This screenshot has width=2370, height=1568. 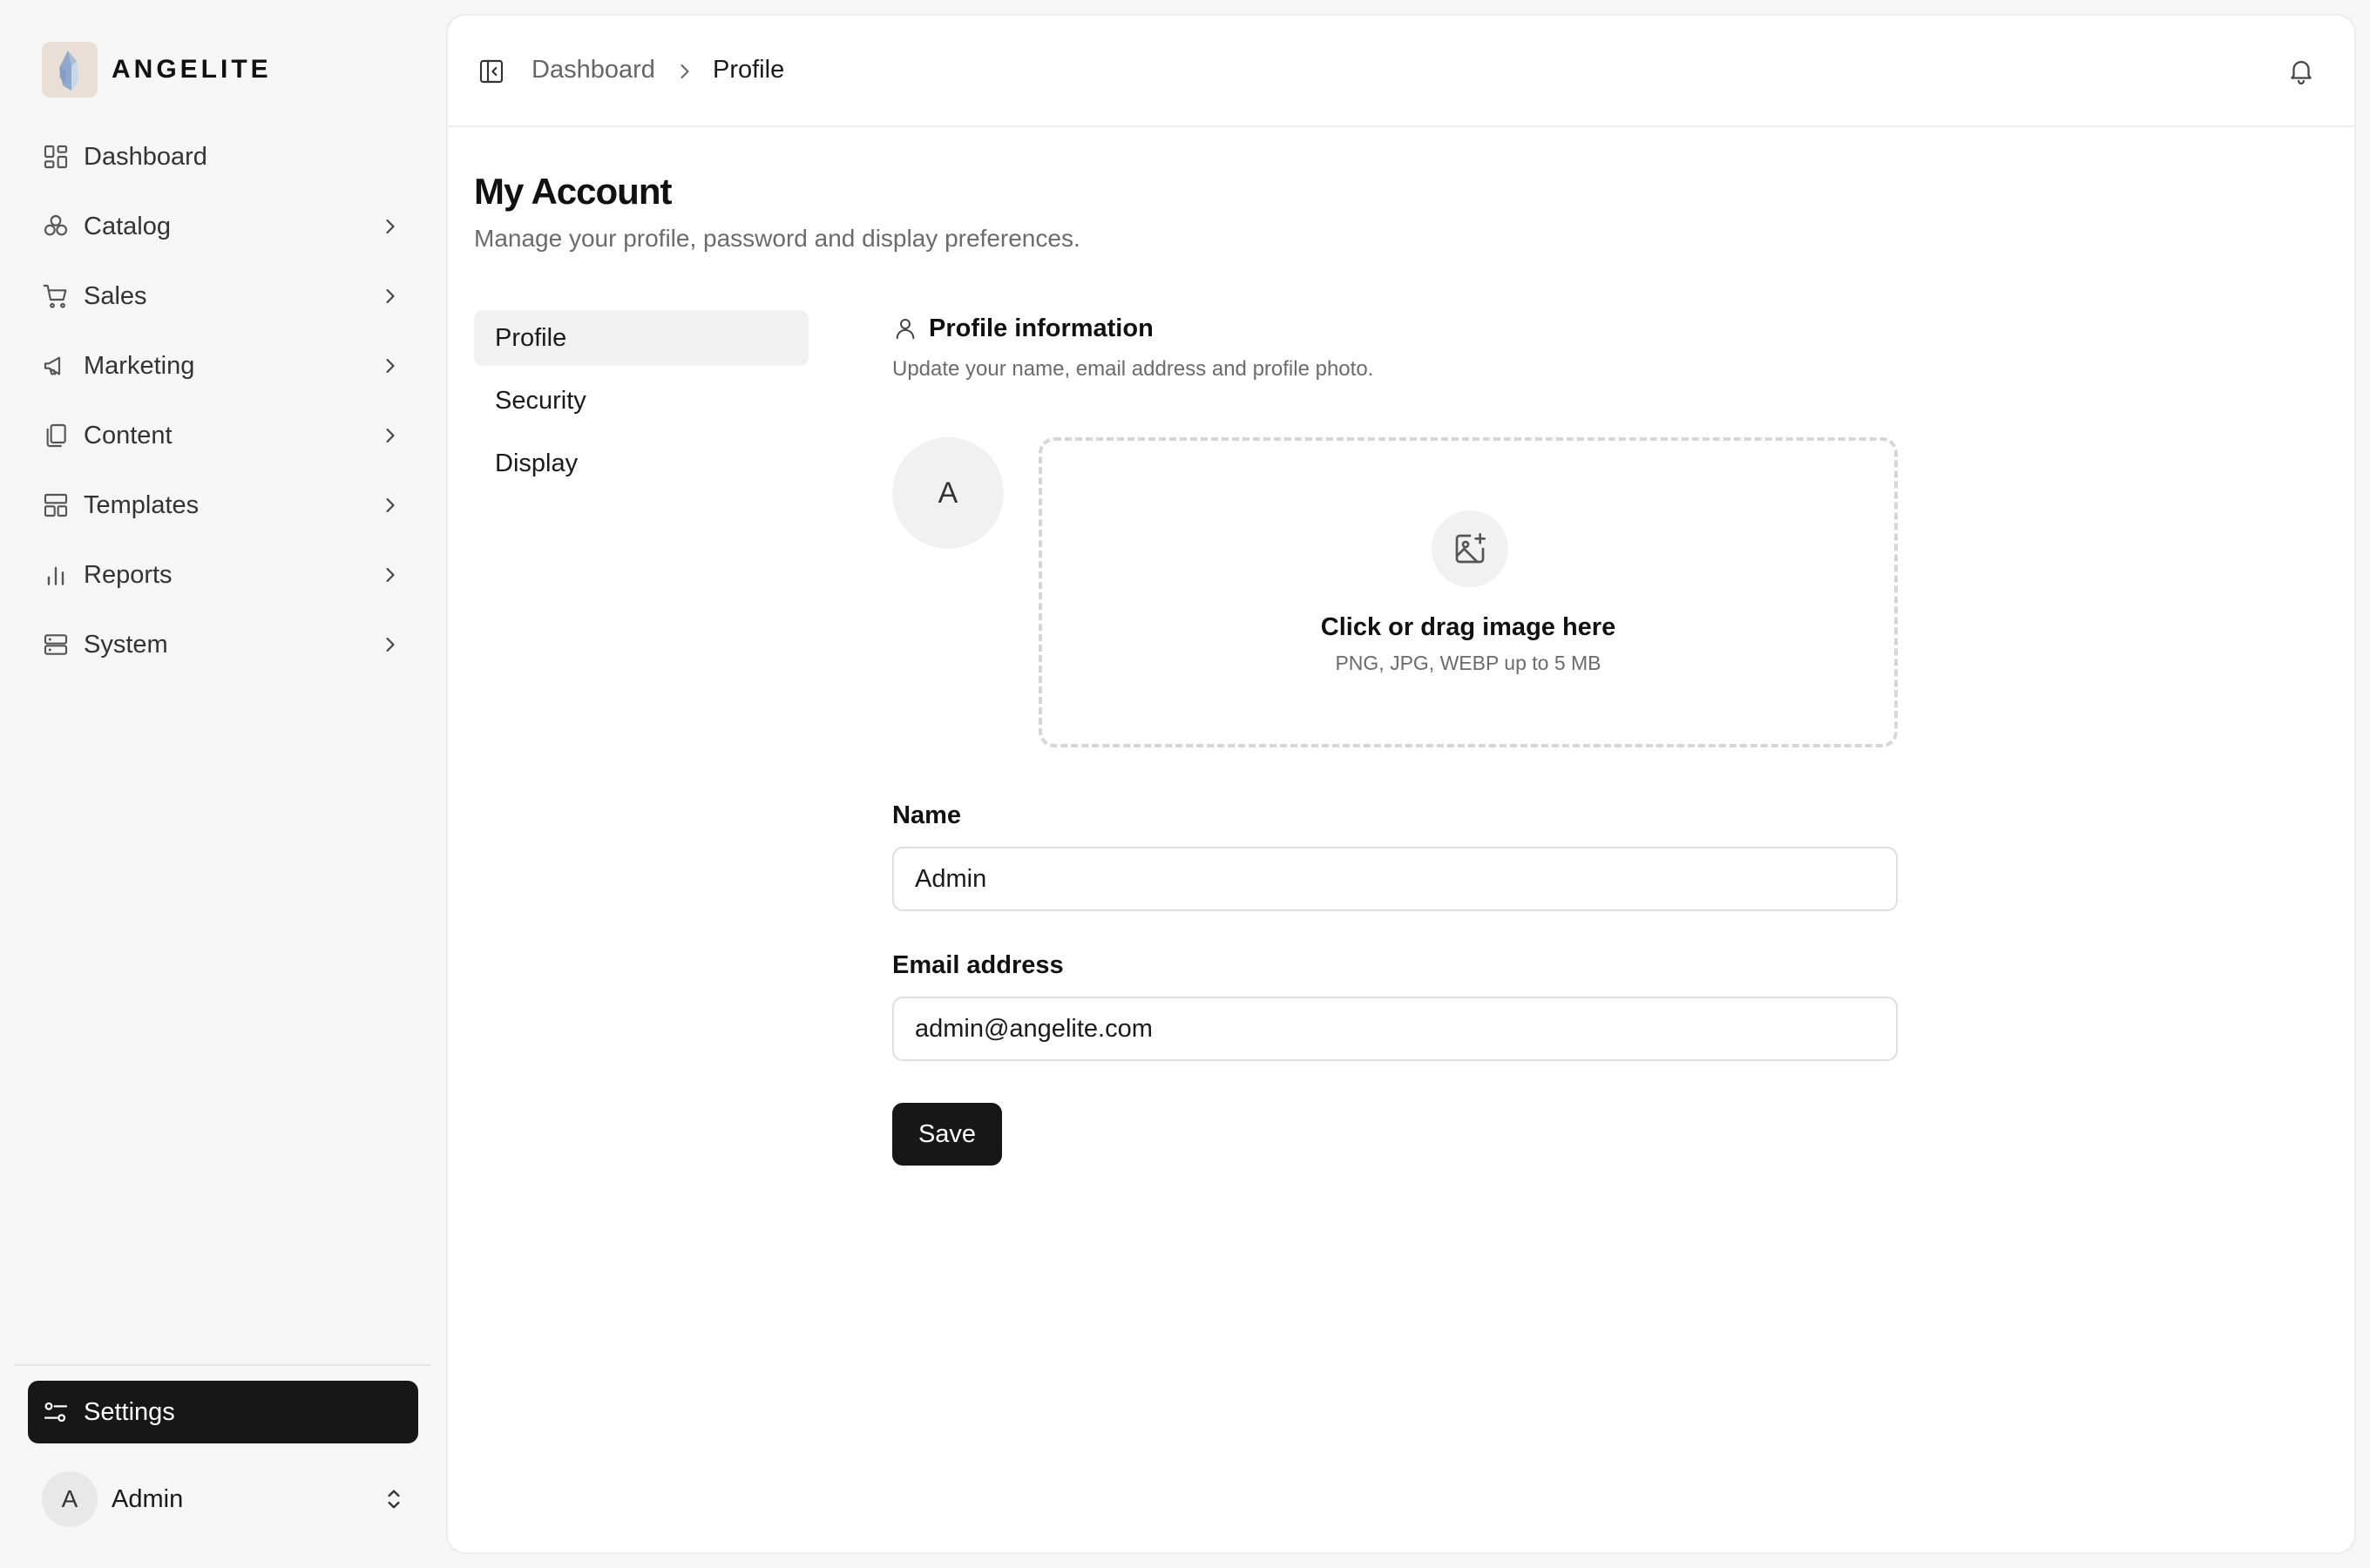 What do you see at coordinates (56, 505) in the screenshot?
I see `layout-icon` at bounding box center [56, 505].